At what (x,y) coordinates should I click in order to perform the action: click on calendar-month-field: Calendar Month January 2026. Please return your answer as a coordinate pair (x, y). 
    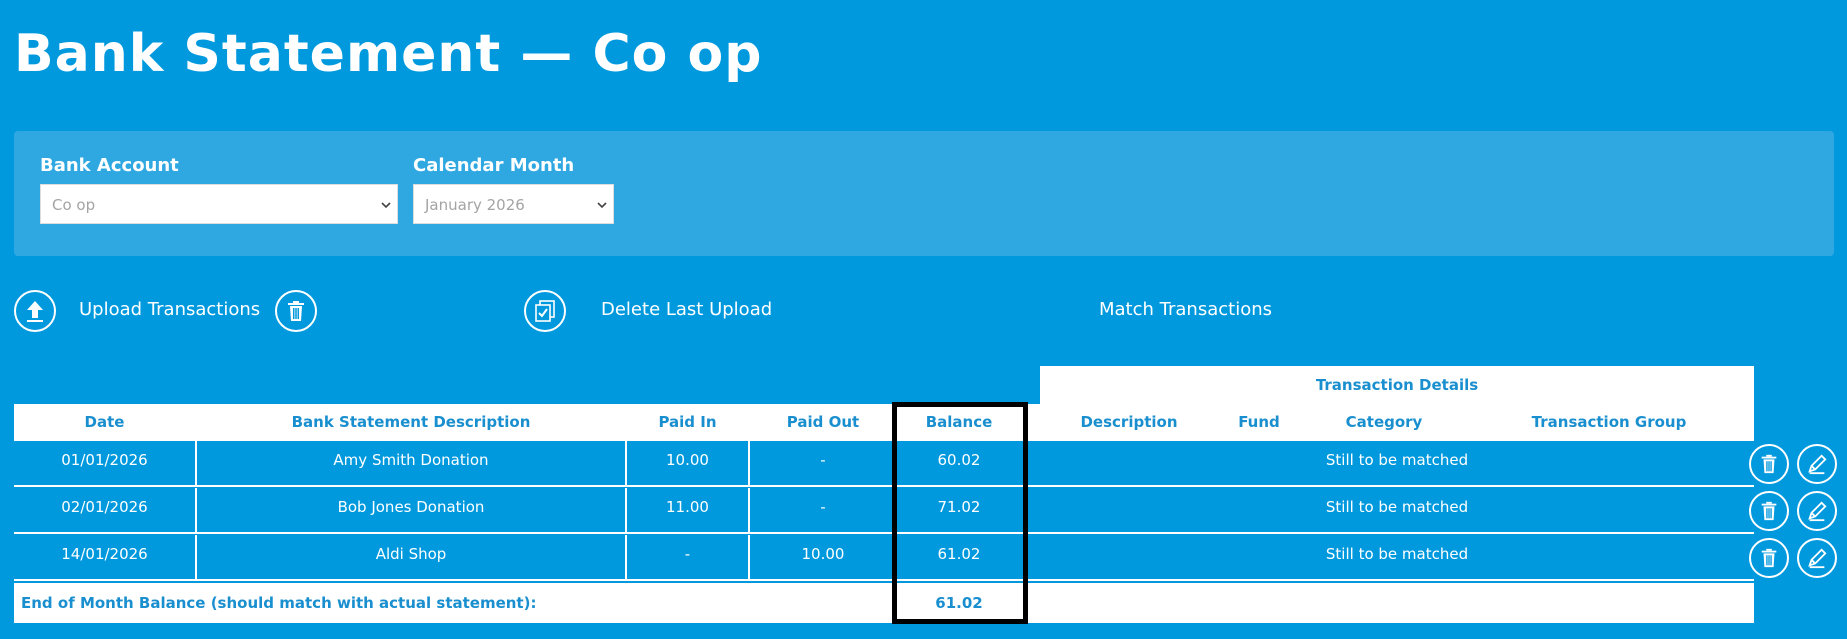
    Looking at the image, I should click on (513, 189).